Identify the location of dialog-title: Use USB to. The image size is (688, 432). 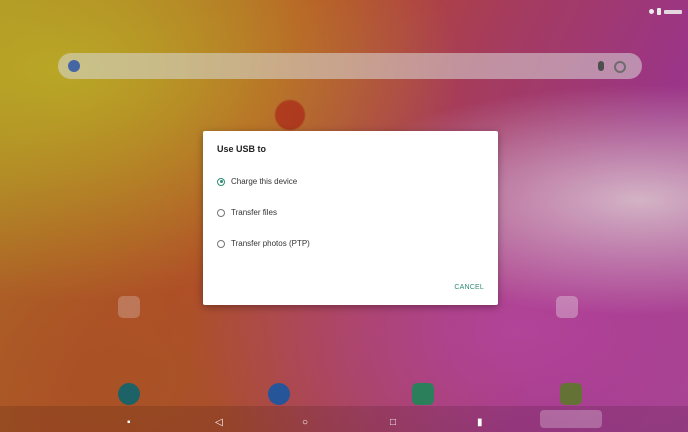
(242, 149).